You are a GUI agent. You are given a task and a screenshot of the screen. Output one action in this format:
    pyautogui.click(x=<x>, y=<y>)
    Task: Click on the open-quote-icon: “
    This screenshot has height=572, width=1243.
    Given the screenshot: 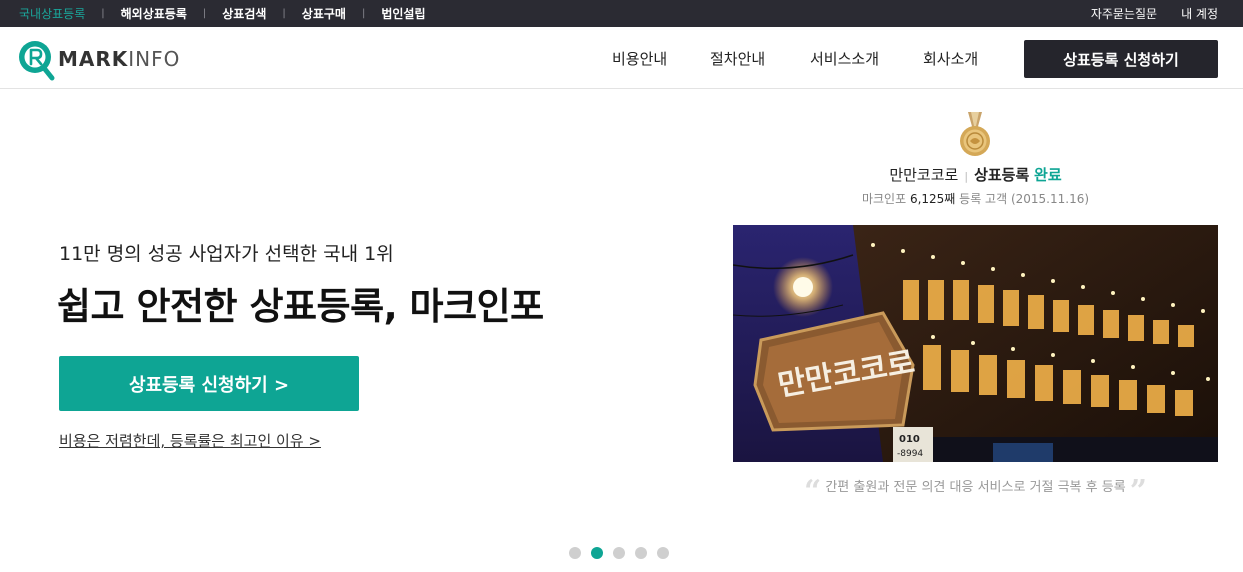 What is the action you would take?
    pyautogui.click(x=812, y=491)
    